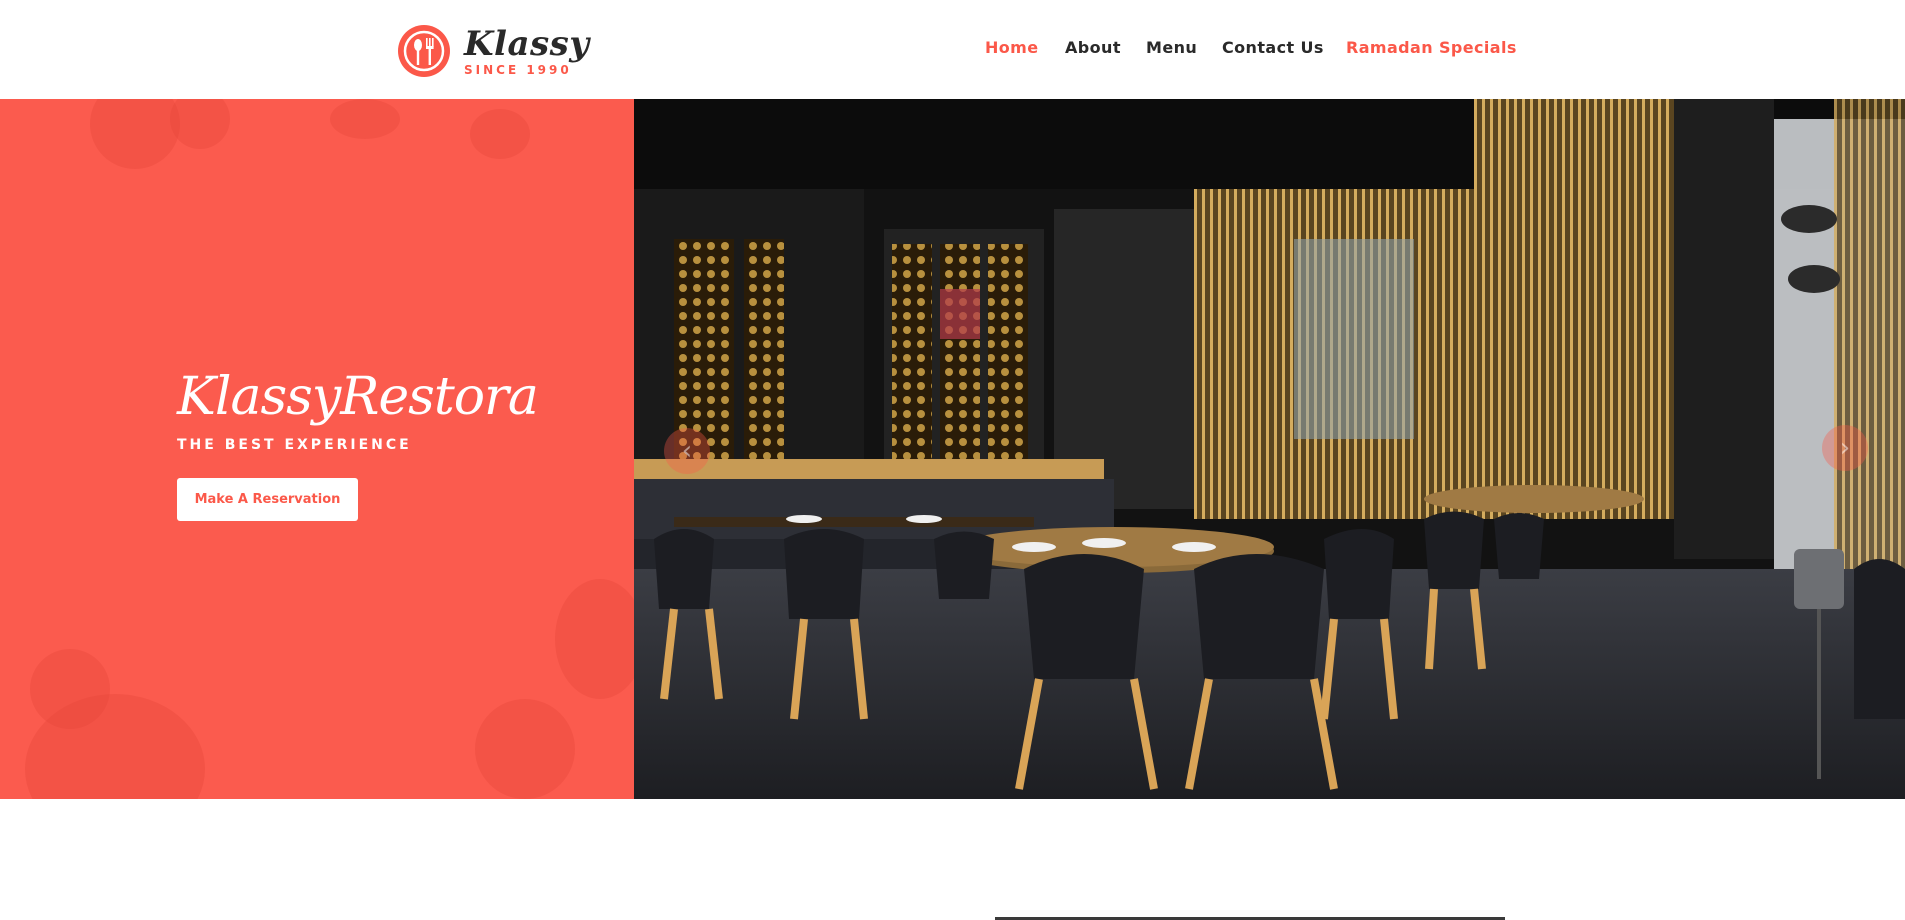 This screenshot has width=1905, height=920. Describe the element at coordinates (358, 397) in the screenshot. I see `hero-title: KlassyRestora` at that location.